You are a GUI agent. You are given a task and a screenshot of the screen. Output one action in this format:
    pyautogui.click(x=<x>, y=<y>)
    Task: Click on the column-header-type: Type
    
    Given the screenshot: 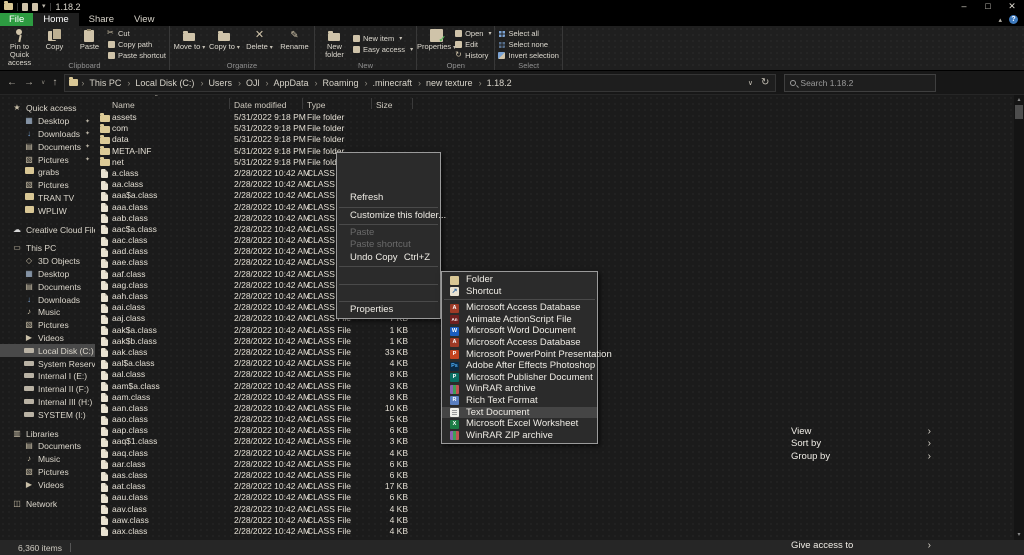 What is the action you would take?
    pyautogui.click(x=316, y=105)
    